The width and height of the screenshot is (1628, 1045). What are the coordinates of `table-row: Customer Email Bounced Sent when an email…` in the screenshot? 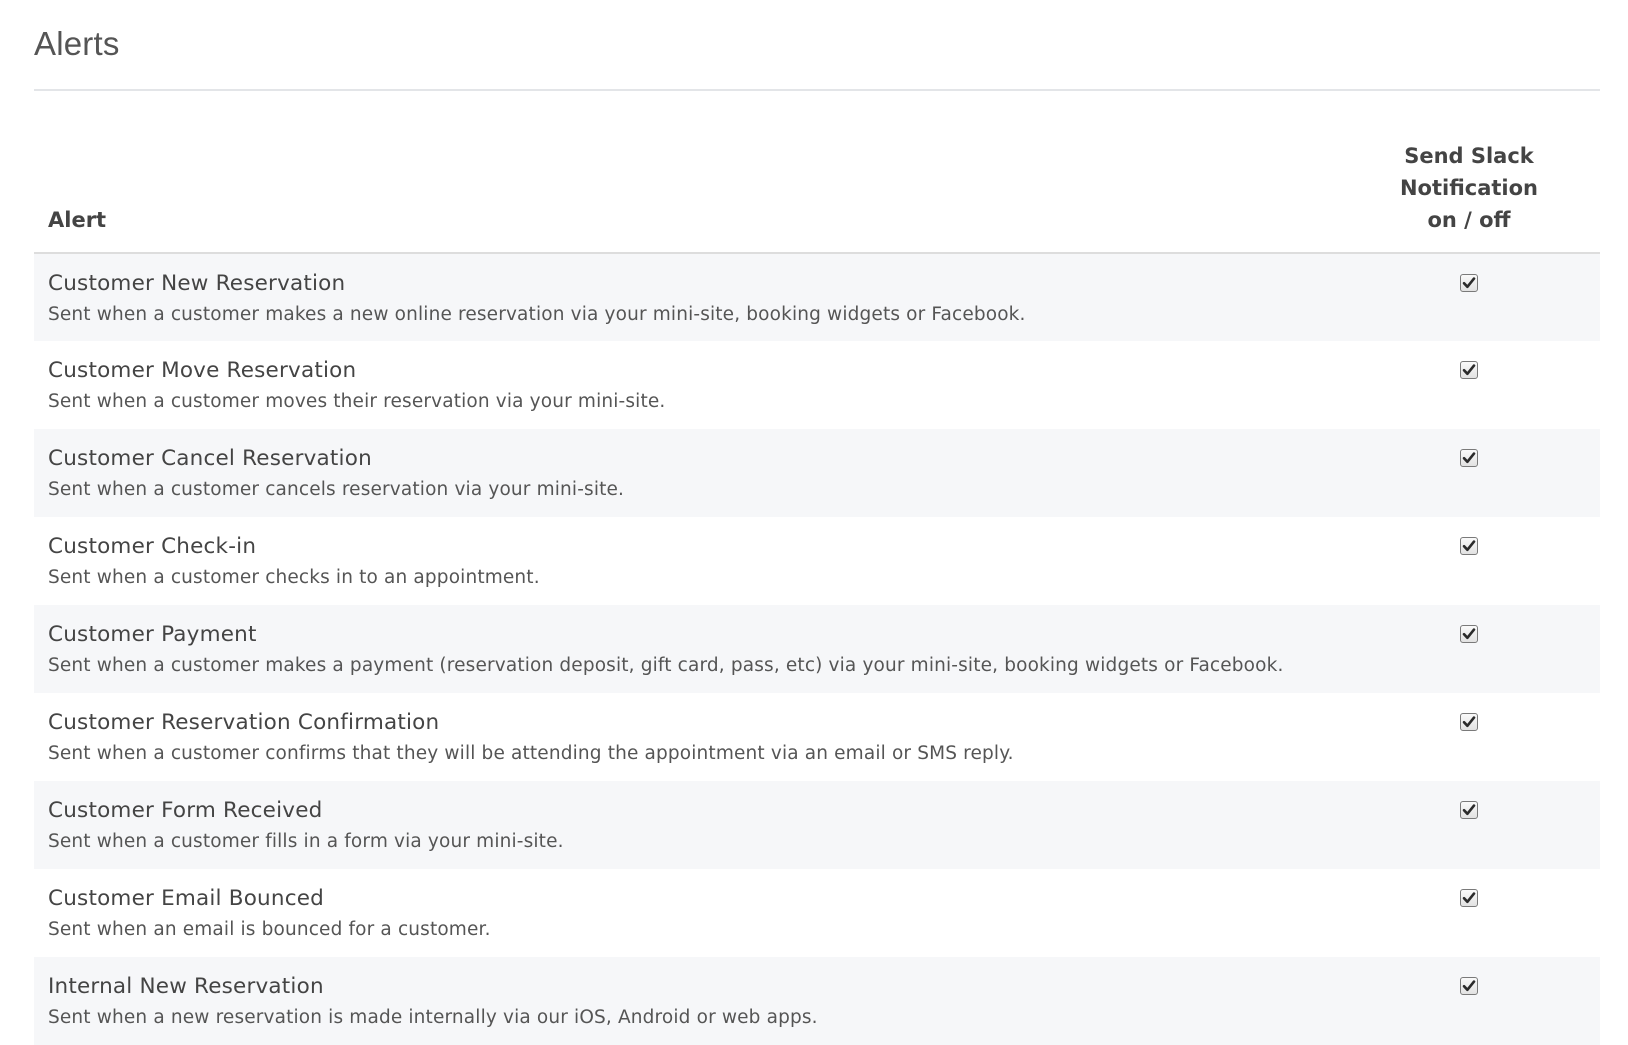 It's located at (817, 913).